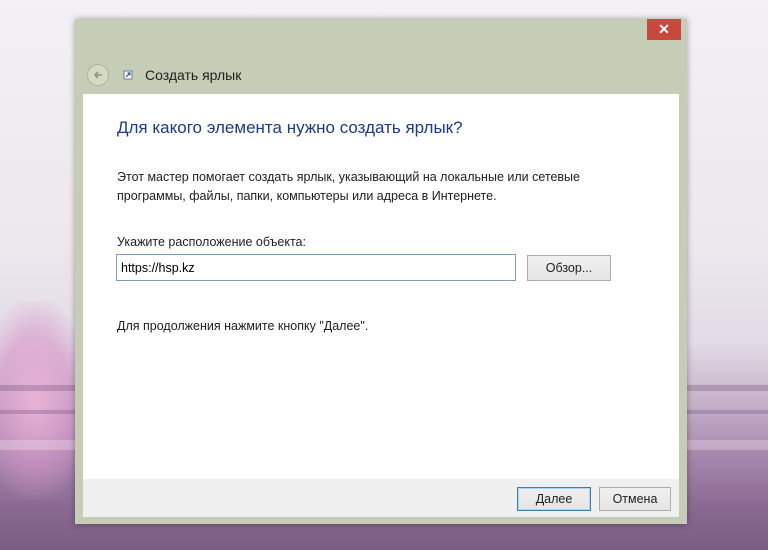 This screenshot has height=550, width=768. I want to click on button-bar: Далее Отмена, so click(381, 498).